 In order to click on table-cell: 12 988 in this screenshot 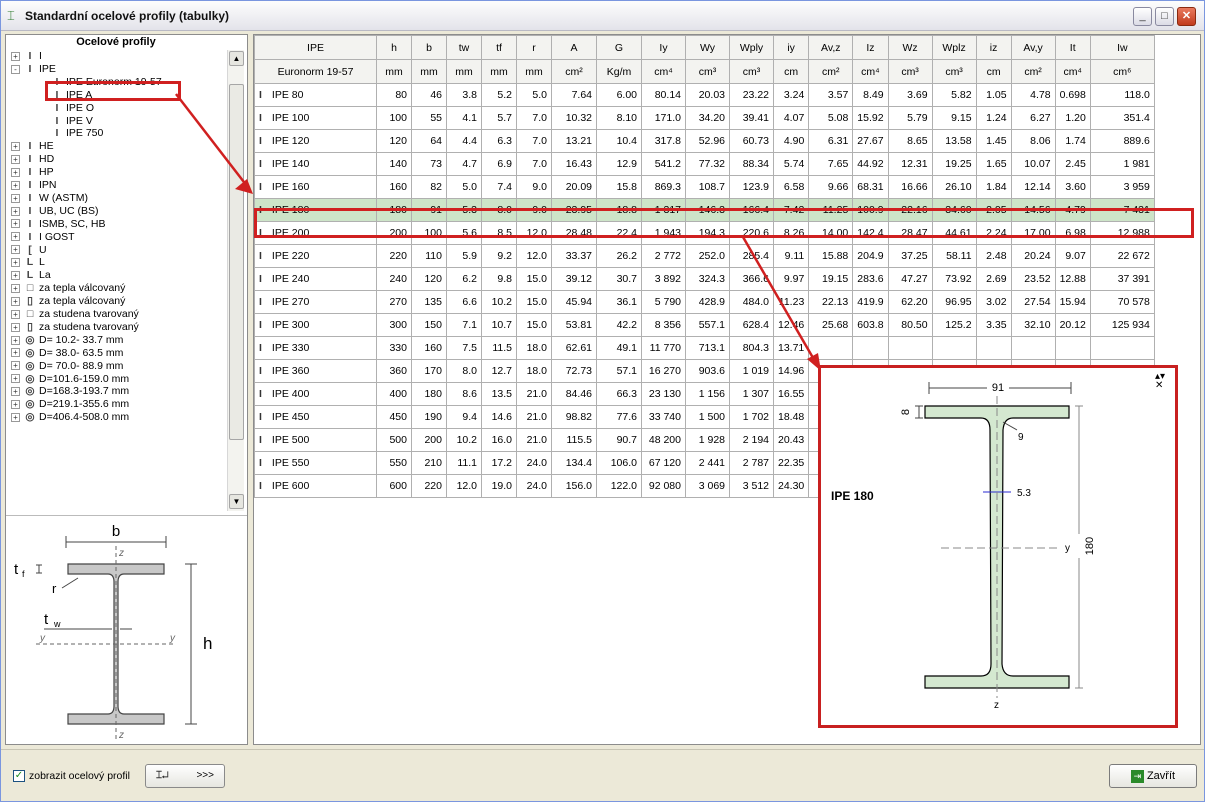, I will do `click(1122, 233)`.